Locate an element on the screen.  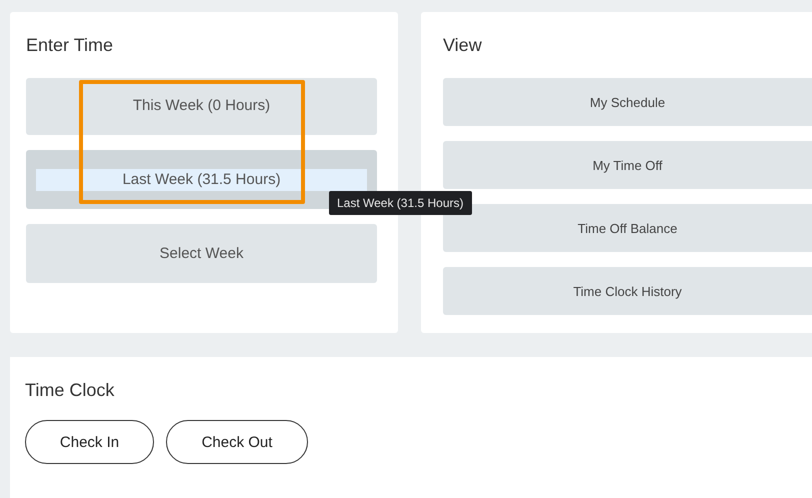
section-title: View is located at coordinates (463, 45).